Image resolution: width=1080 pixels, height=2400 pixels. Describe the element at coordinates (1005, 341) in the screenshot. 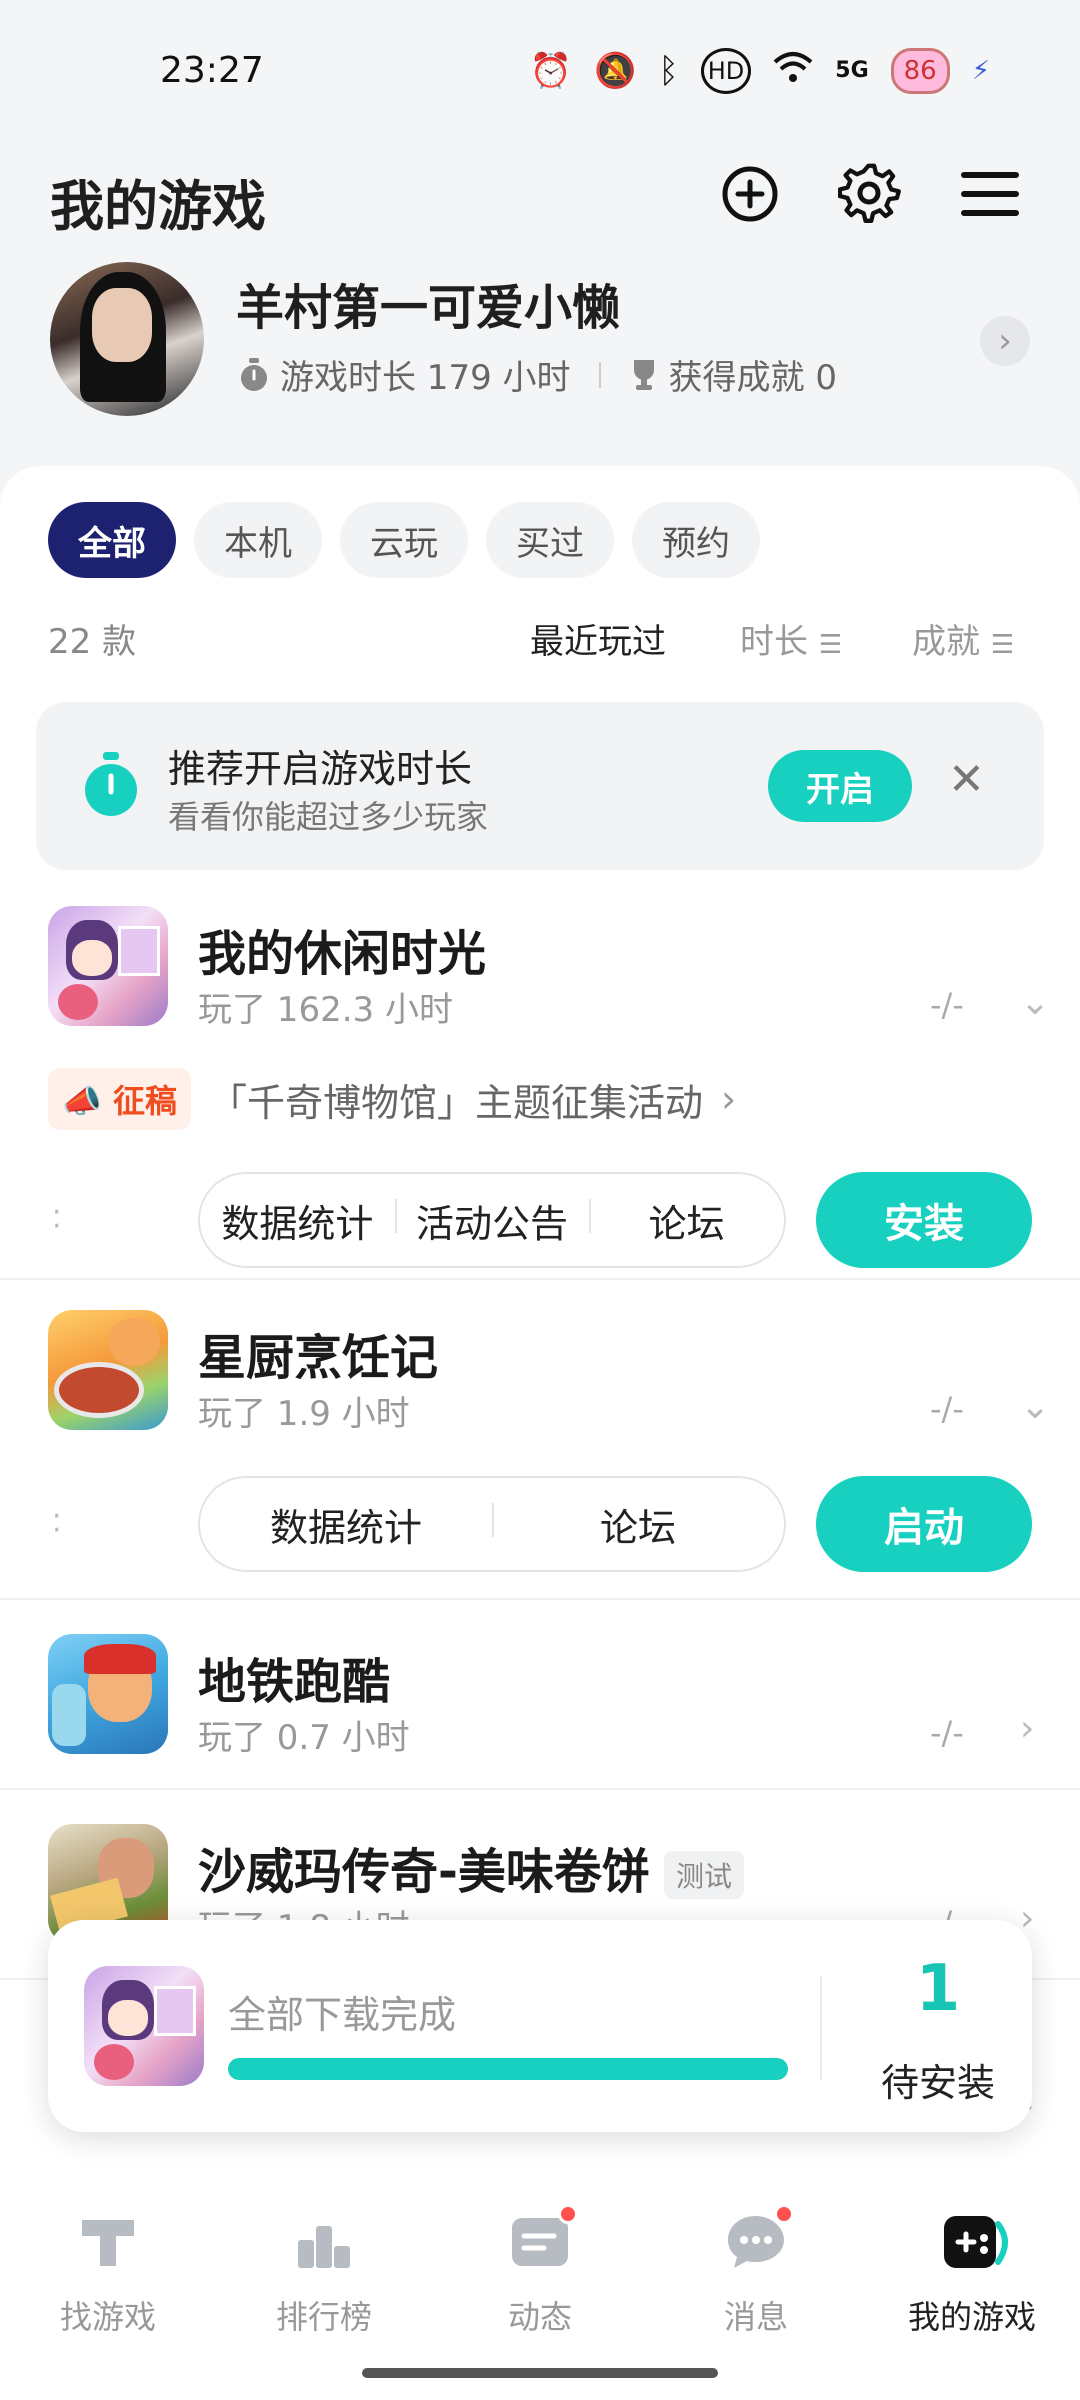

I see `profile-chevron-icon: ›` at that location.